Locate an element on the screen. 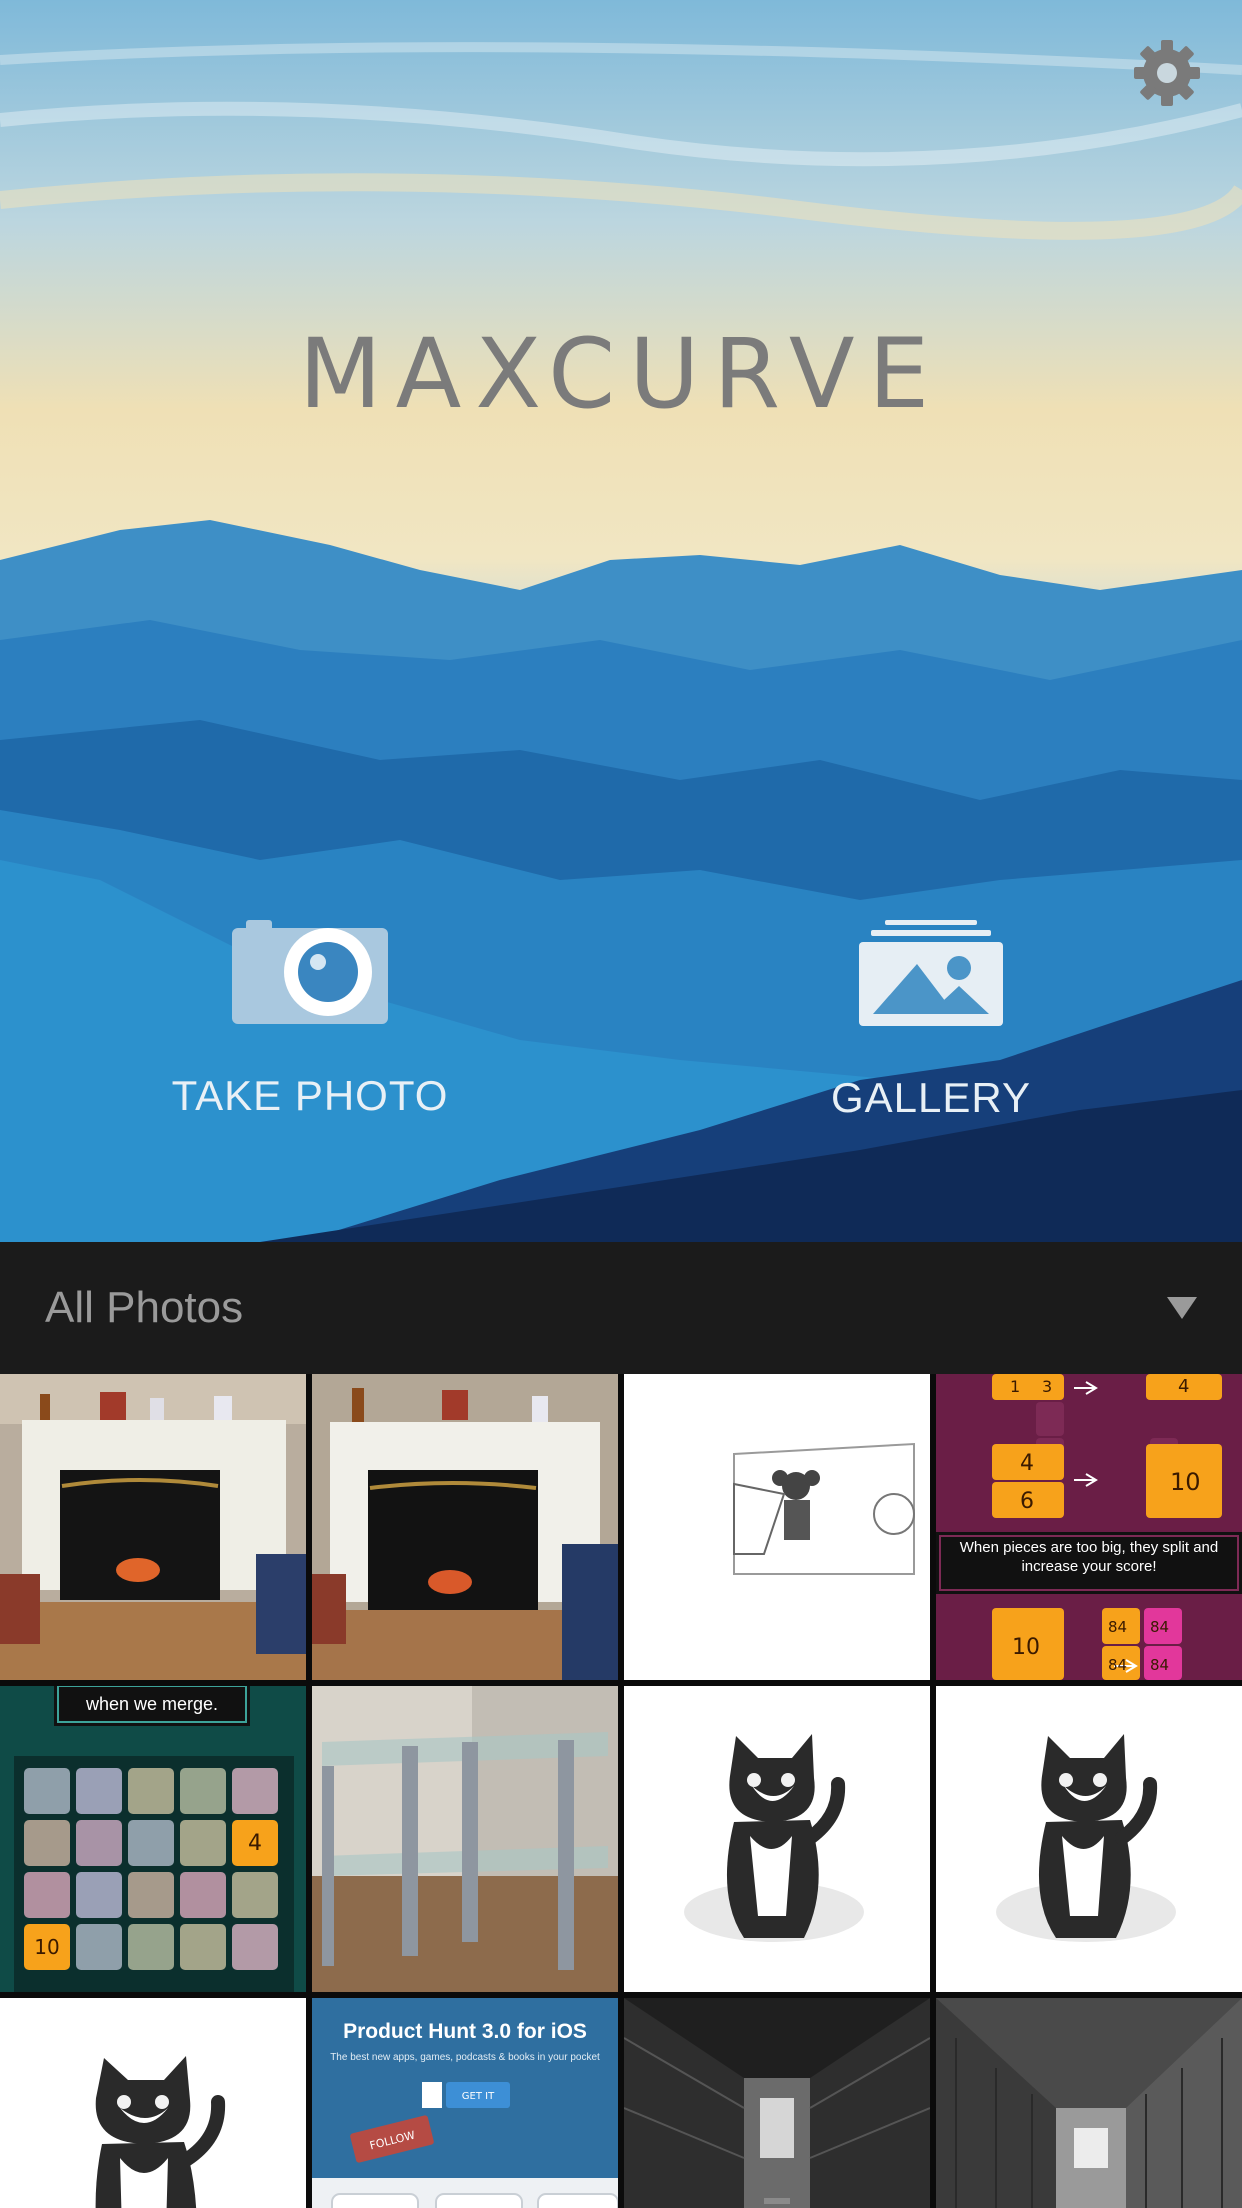  take-photo-button: TAKE PHOTO is located at coordinates (310, 1020).